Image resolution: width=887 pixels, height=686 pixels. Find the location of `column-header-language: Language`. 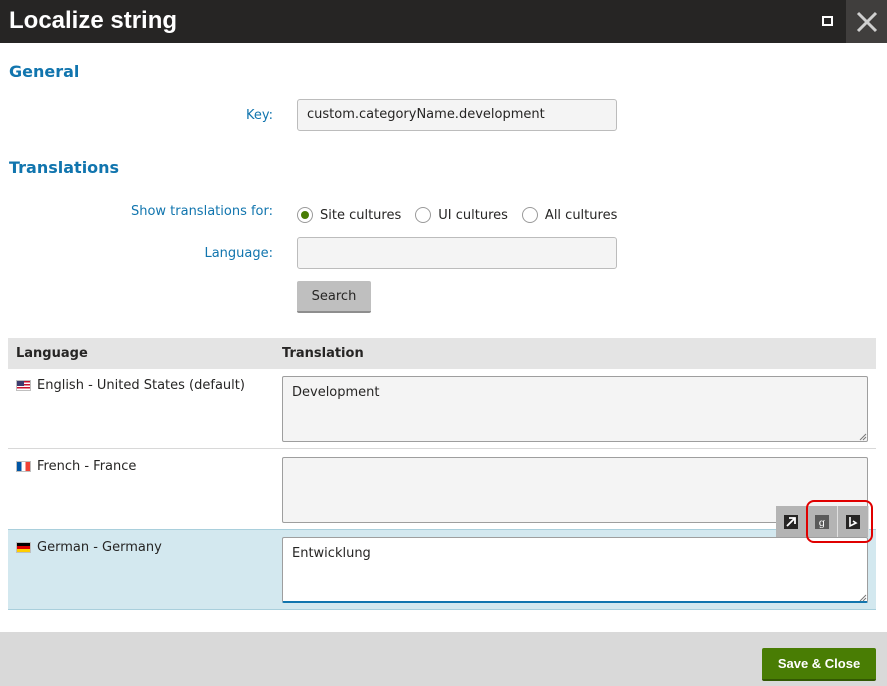

column-header-language: Language is located at coordinates (52, 353).